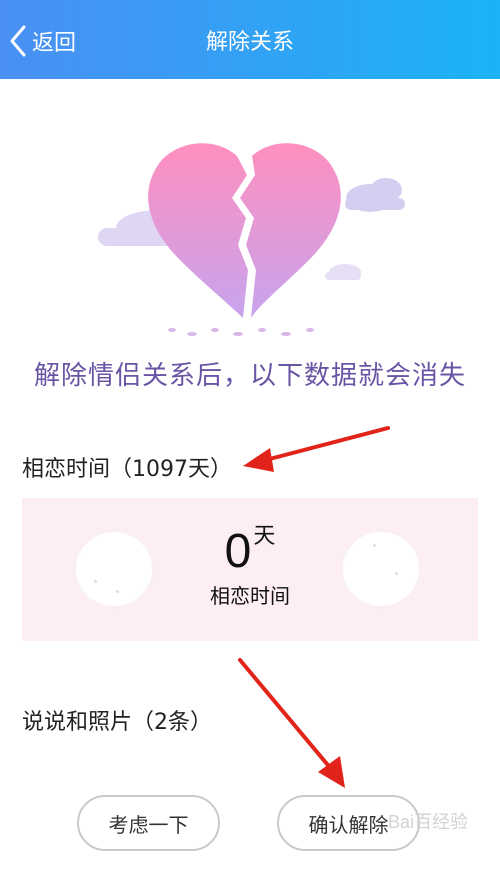 This screenshot has width=500, height=869. I want to click on broken-heart-illustration, so click(251, 239).